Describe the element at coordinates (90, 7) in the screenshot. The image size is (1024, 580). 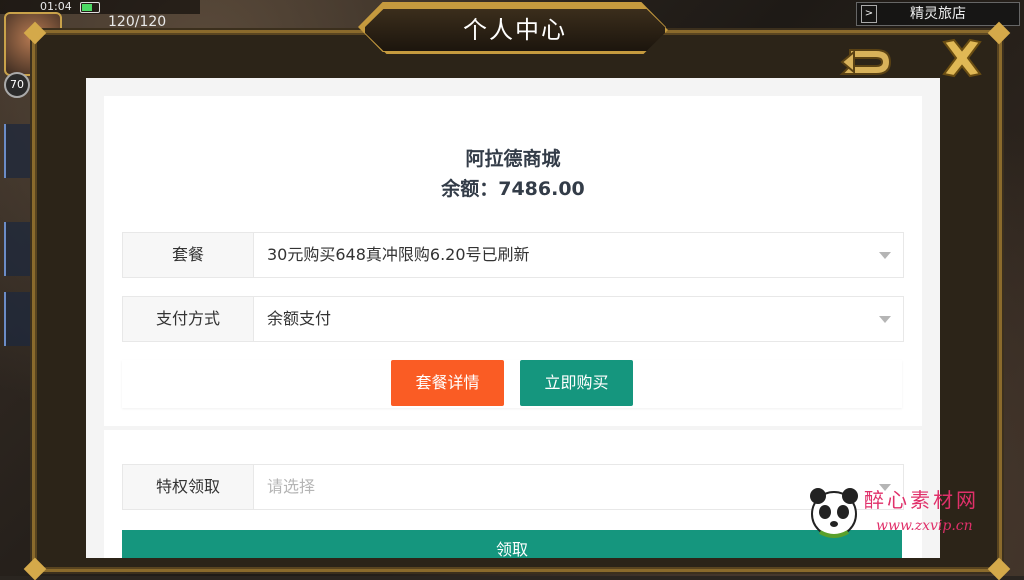
I see `battery-icon` at that location.